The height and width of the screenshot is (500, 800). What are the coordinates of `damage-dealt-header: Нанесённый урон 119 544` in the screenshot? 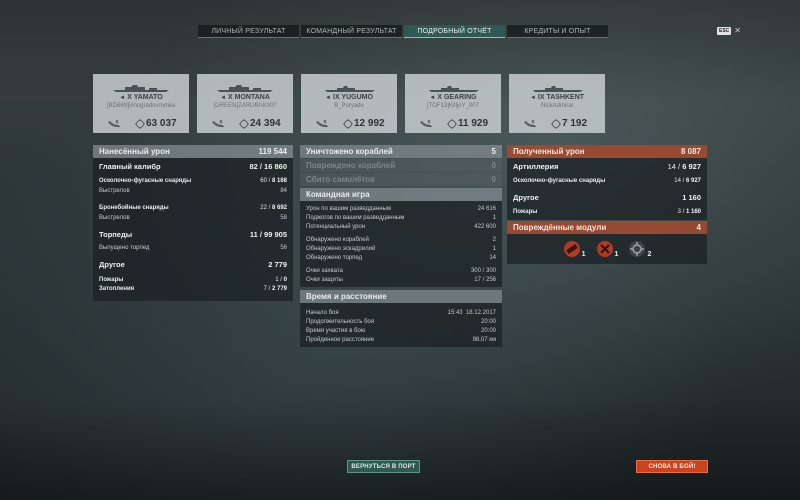 It's located at (193, 151).